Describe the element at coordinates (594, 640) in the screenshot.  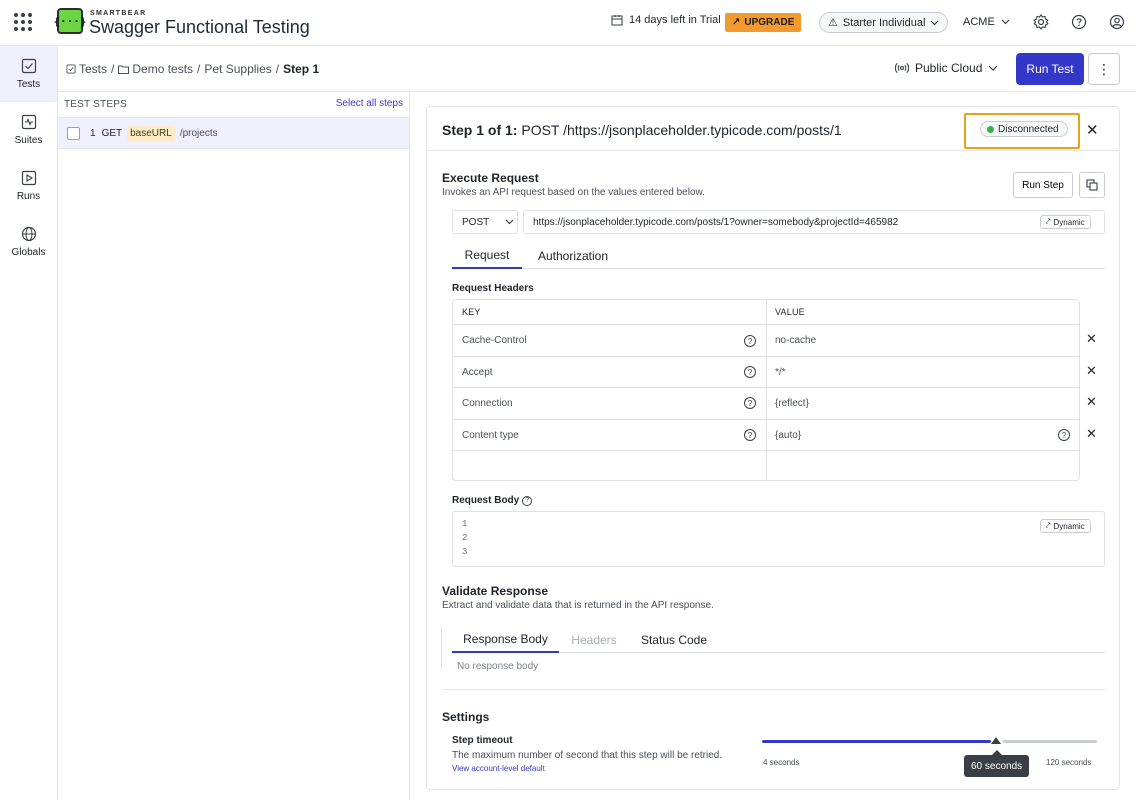
I see `tab-headers: Headers` at that location.